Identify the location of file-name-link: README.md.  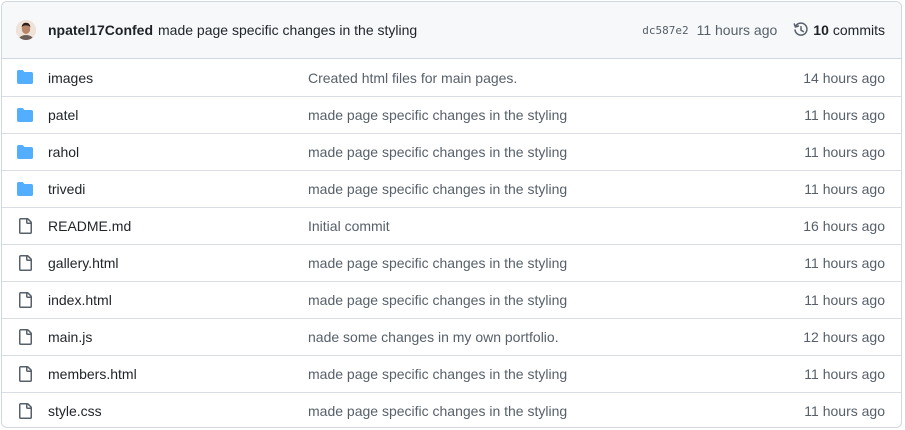
(89, 226).